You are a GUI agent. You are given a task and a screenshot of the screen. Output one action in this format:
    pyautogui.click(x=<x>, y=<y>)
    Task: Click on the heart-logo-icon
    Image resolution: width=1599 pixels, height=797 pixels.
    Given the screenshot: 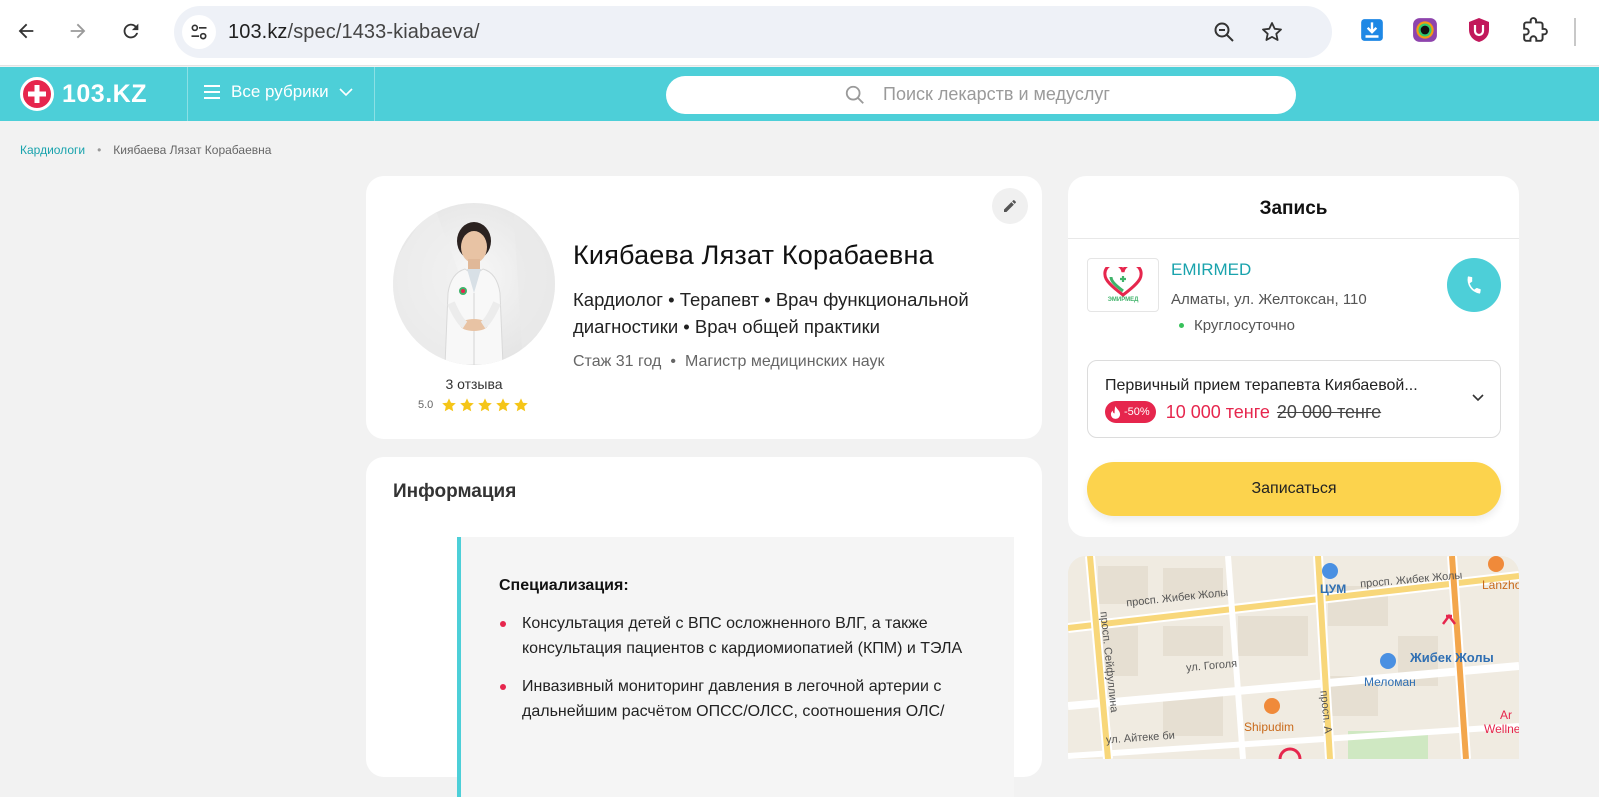 What is the action you would take?
    pyautogui.click(x=1123, y=282)
    